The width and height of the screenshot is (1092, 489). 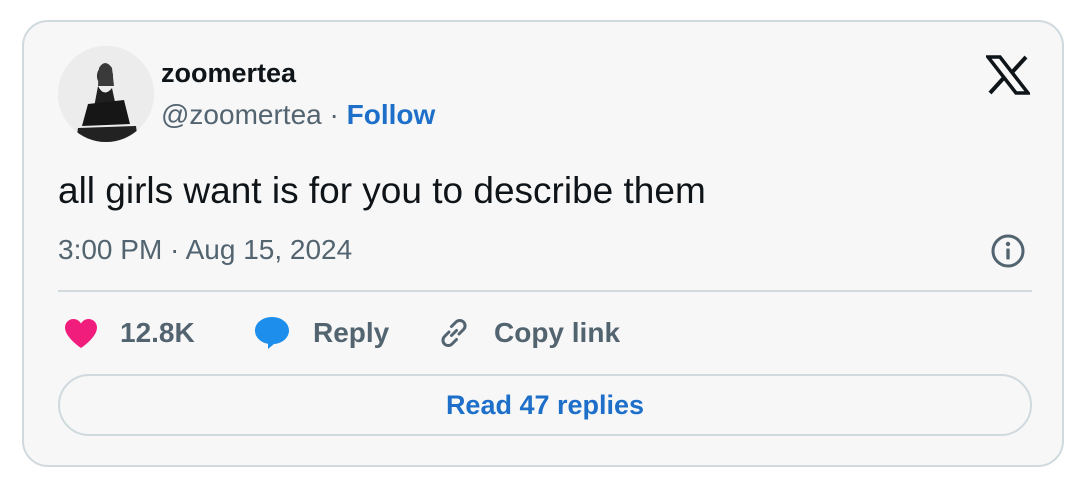 I want to click on copy-link-label: Copy link, so click(x=557, y=332).